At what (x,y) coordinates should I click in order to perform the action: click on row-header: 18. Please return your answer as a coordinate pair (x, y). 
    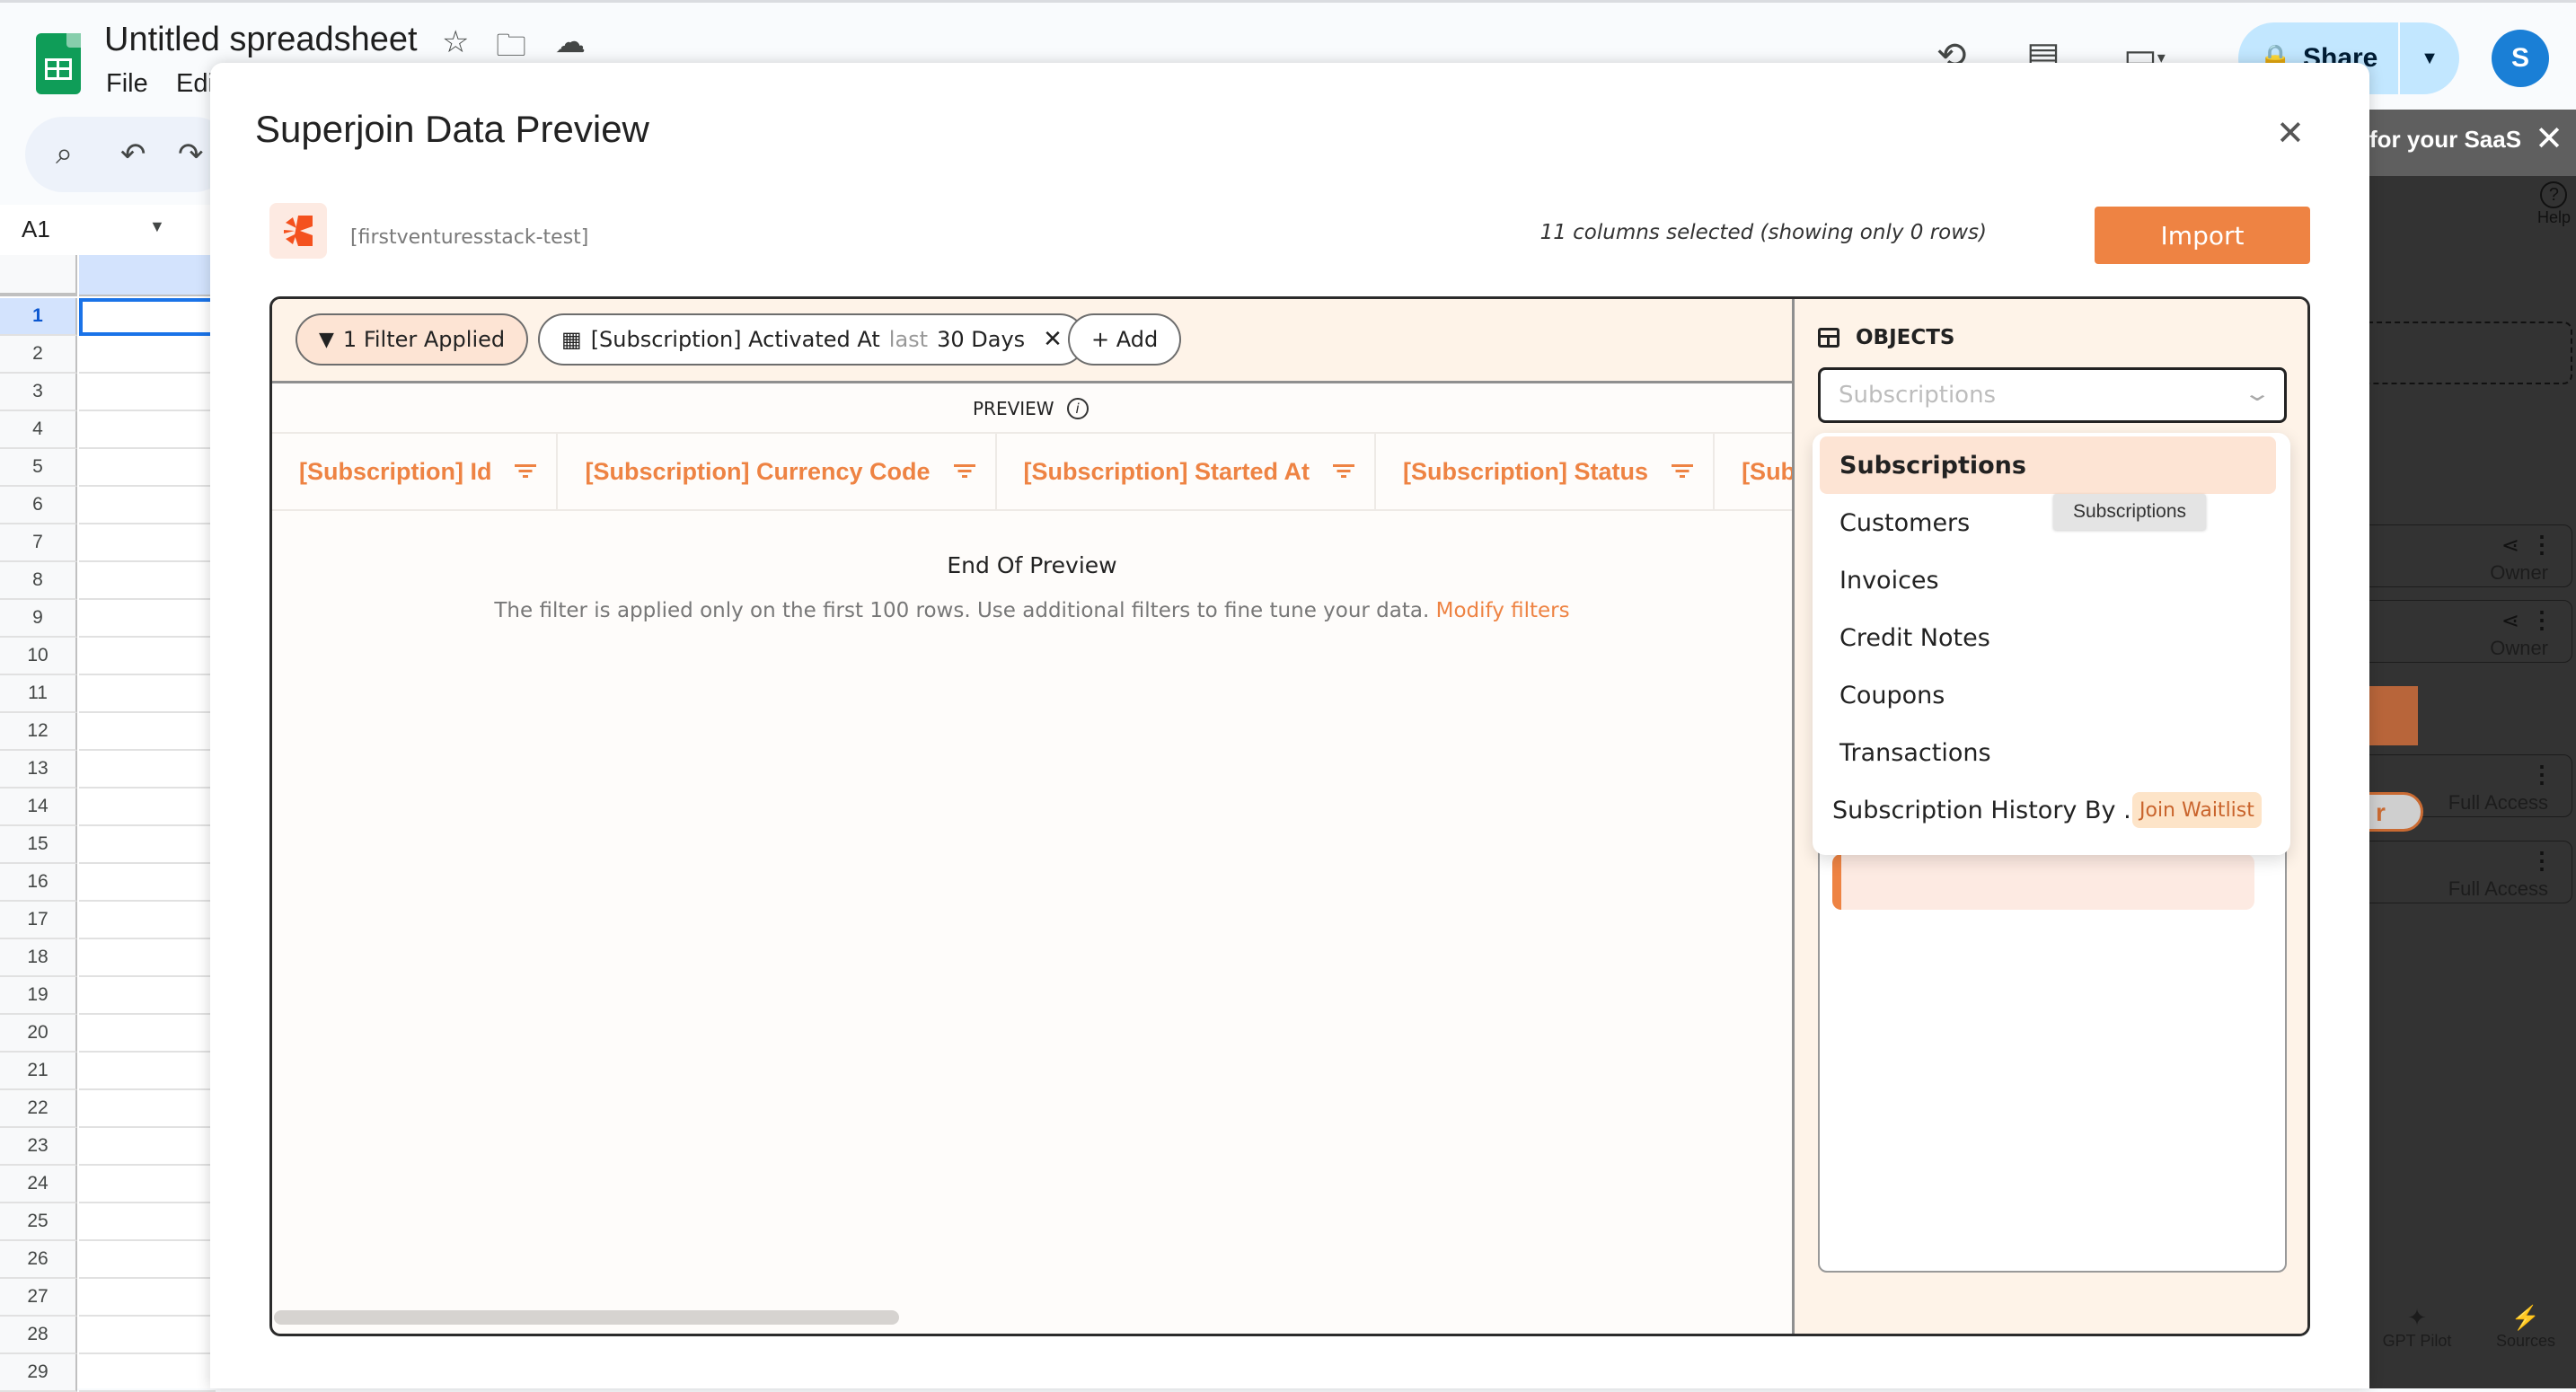
    Looking at the image, I should click on (38, 958).